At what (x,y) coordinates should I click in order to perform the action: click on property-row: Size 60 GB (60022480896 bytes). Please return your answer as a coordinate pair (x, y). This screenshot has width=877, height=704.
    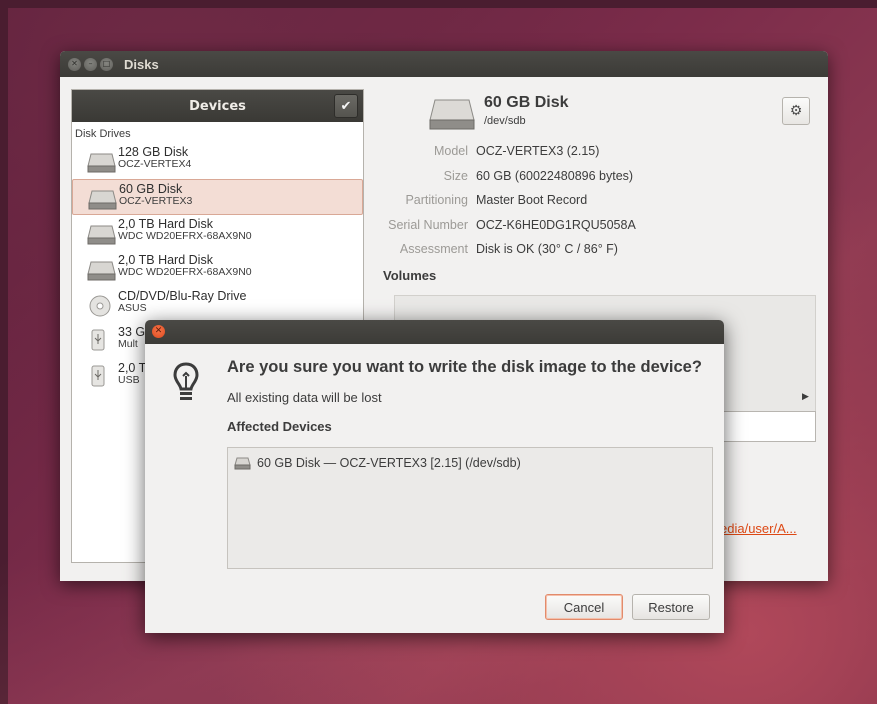
    Looking at the image, I should click on (586, 176).